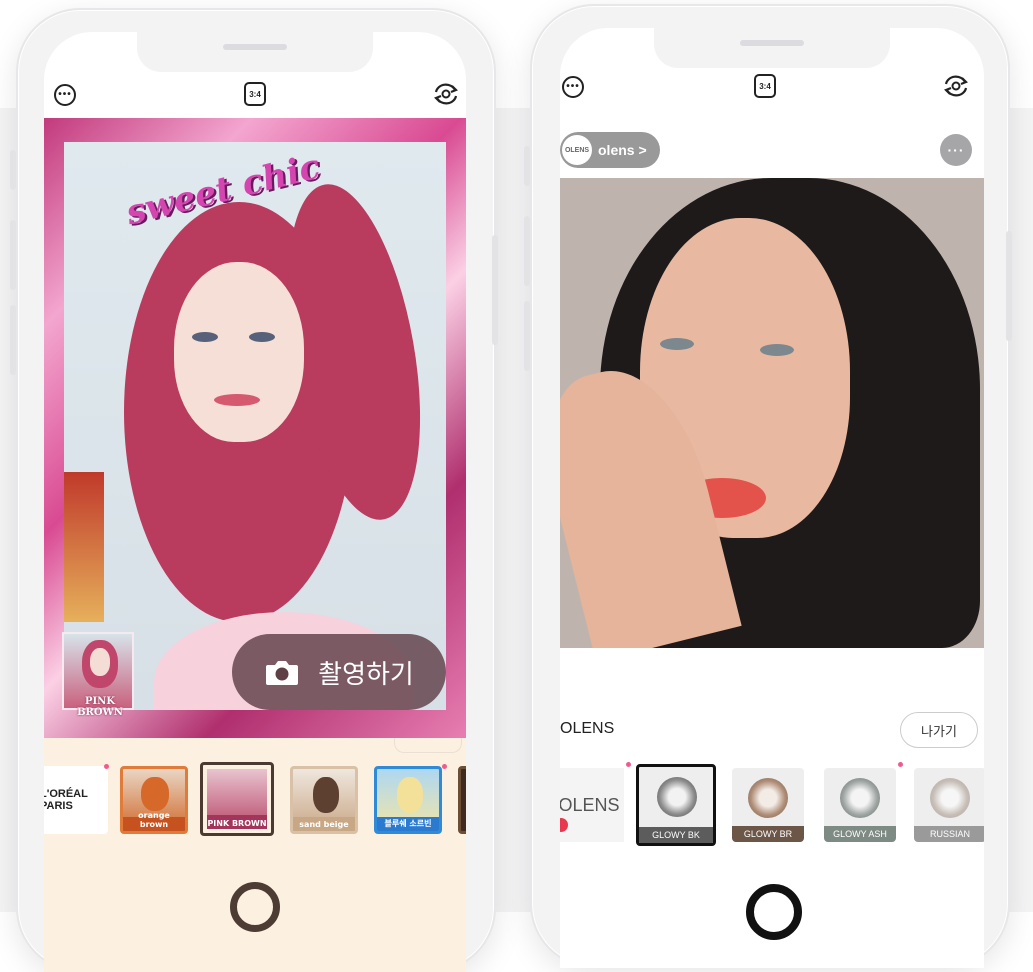  I want to click on brand-pill: OLENS olens >, so click(610, 150).